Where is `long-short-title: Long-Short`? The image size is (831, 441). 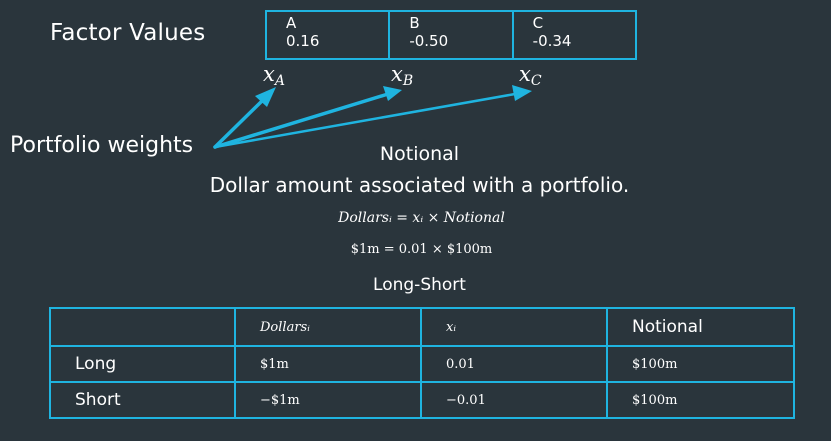
long-short-title: Long-Short is located at coordinates (419, 285).